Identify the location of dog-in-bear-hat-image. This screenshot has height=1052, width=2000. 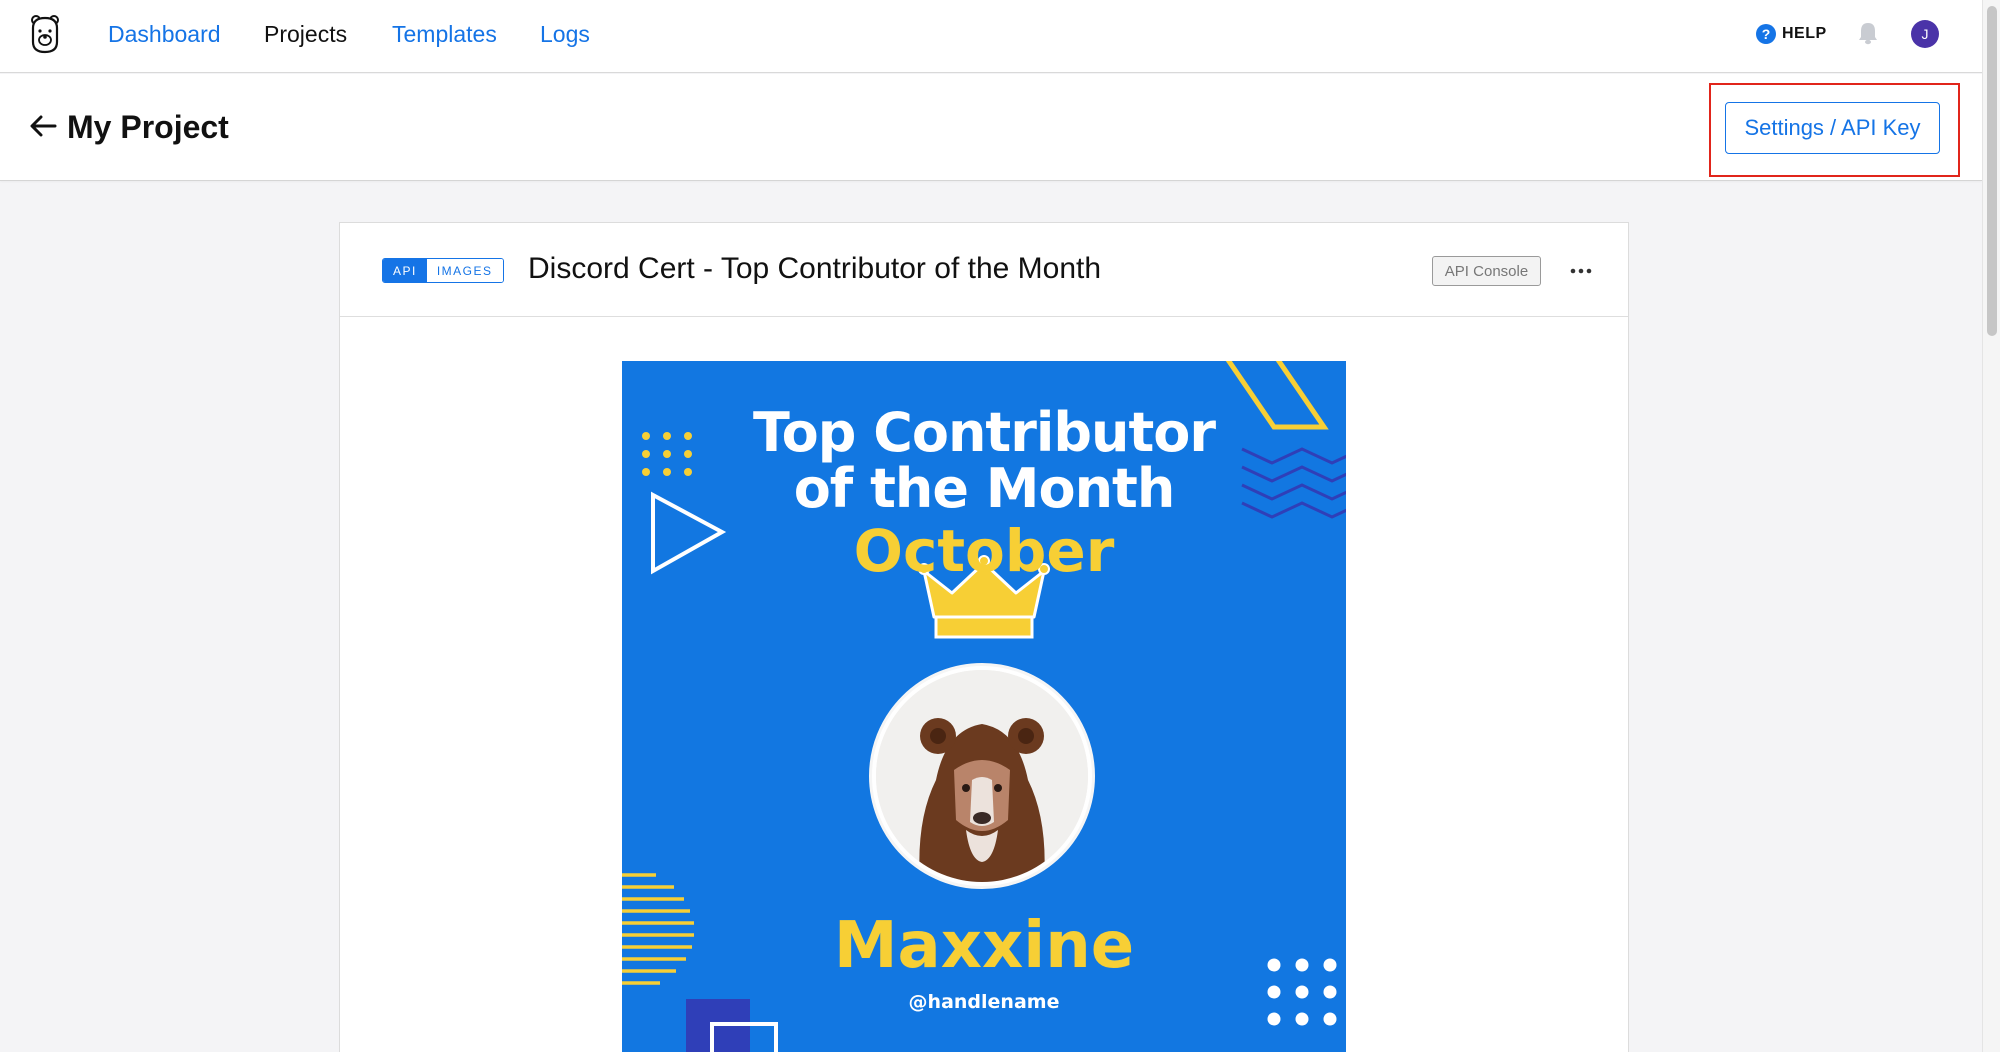
(982, 776).